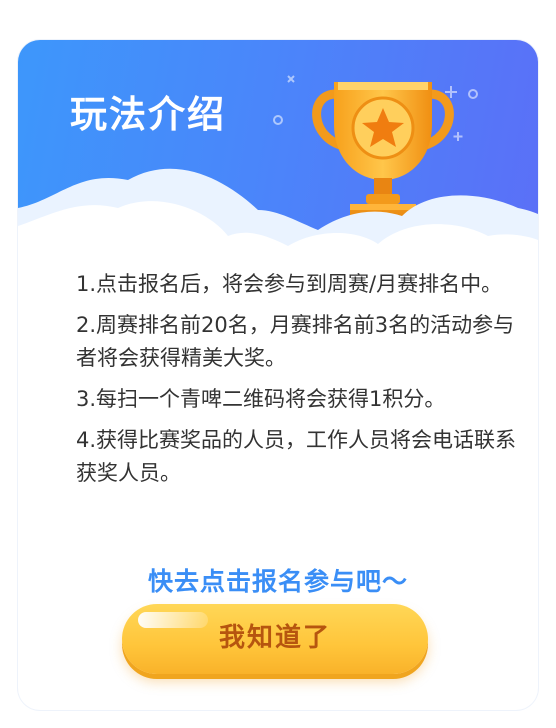 The image size is (556, 728). I want to click on confirm-button: 我知道了, so click(275, 639).